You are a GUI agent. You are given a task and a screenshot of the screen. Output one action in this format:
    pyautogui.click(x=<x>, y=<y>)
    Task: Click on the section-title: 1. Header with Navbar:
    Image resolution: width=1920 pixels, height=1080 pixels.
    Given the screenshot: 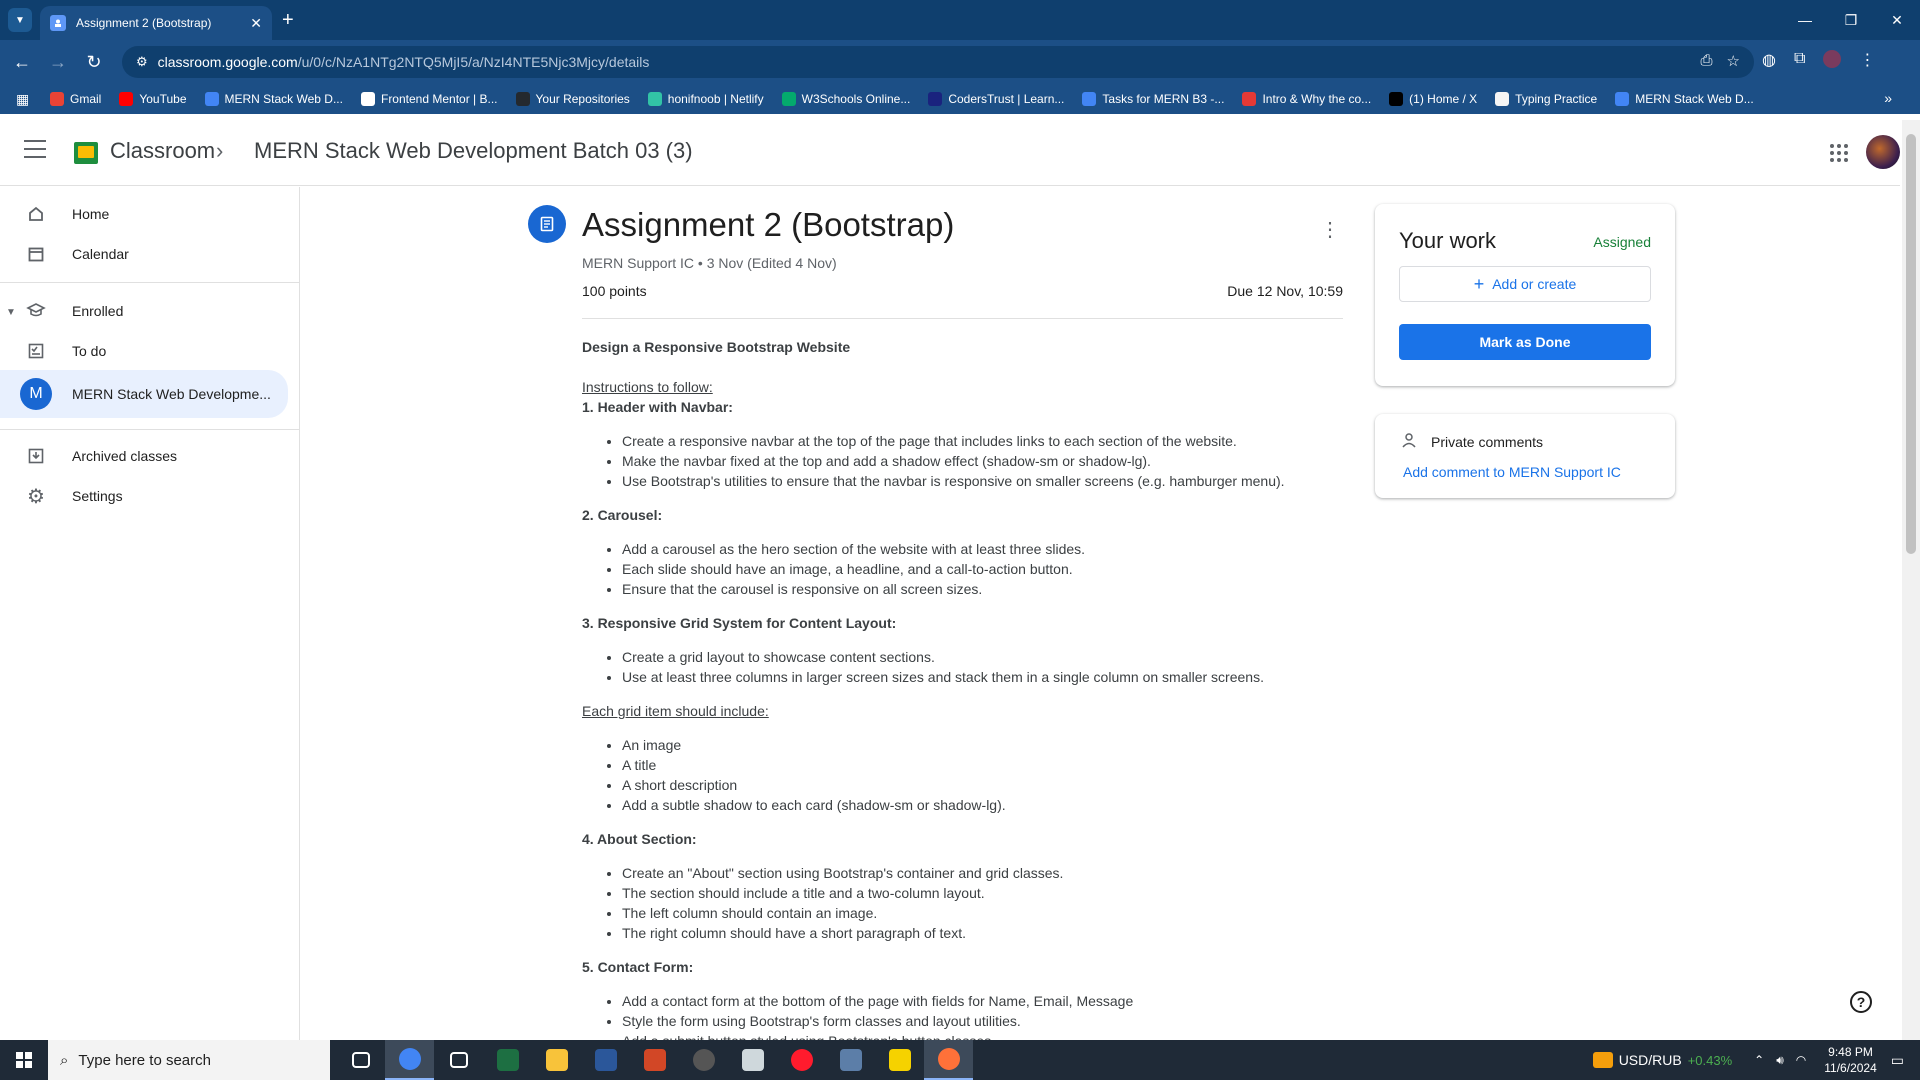 What is the action you would take?
    pyautogui.click(x=657, y=407)
    